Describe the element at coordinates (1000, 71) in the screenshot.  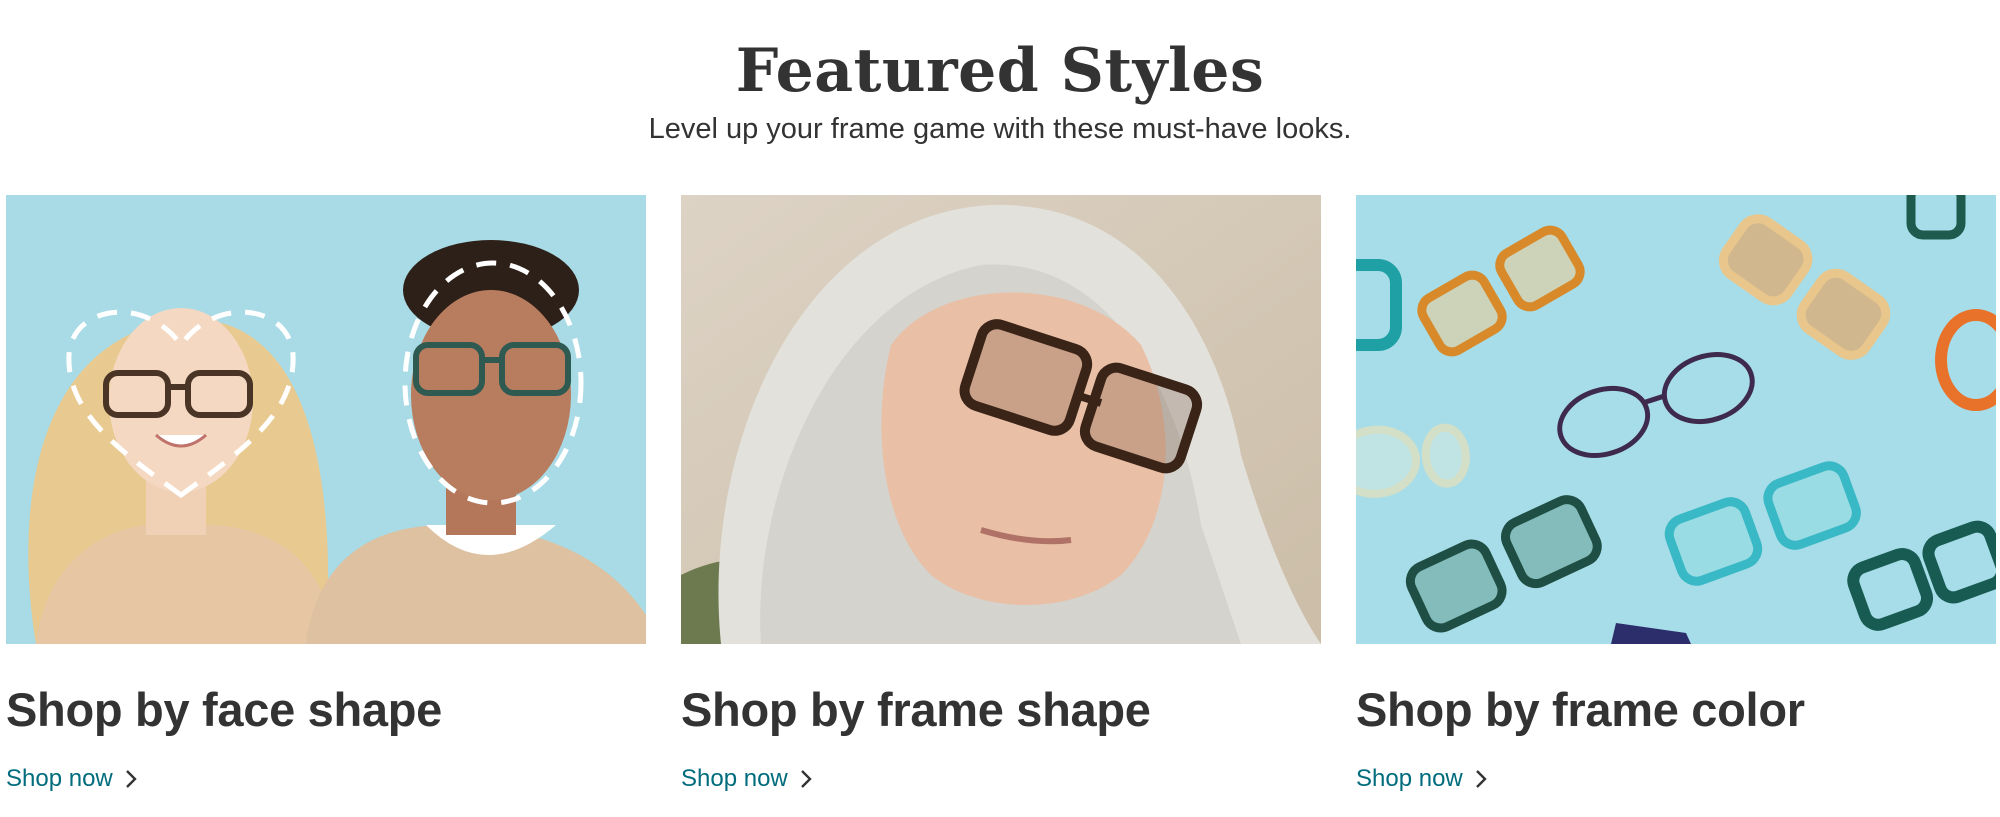
I see `section-title: Featured Styles` at that location.